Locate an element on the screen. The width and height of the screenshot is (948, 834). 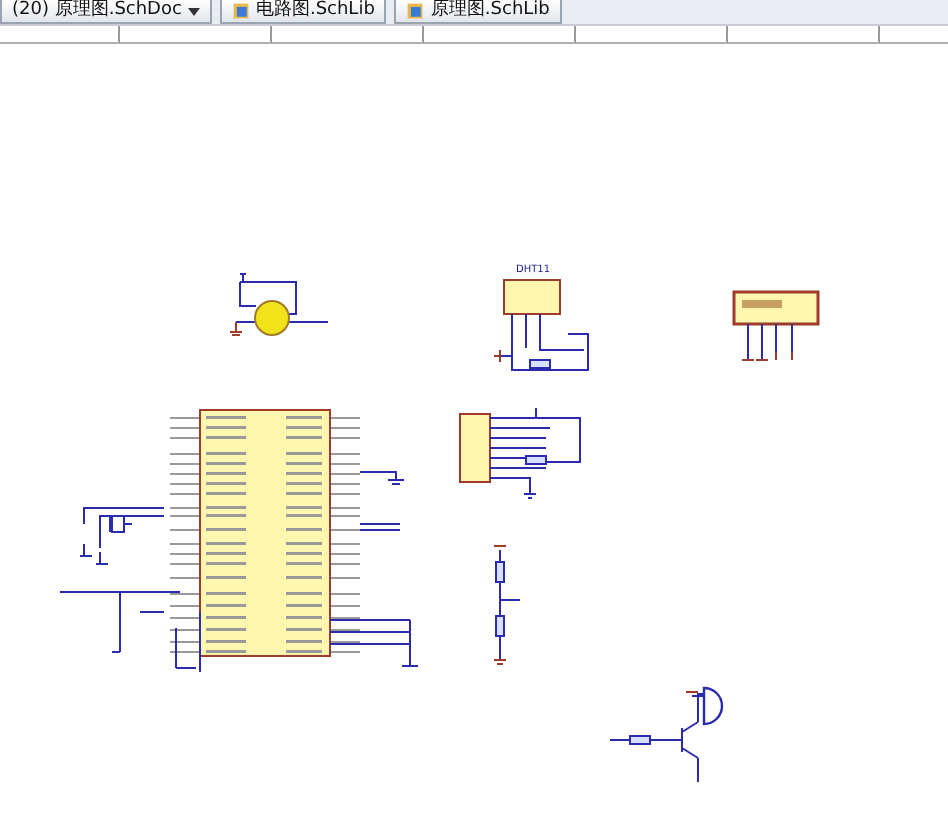
buzzer-circuit-symbol is located at coordinates (666, 734).